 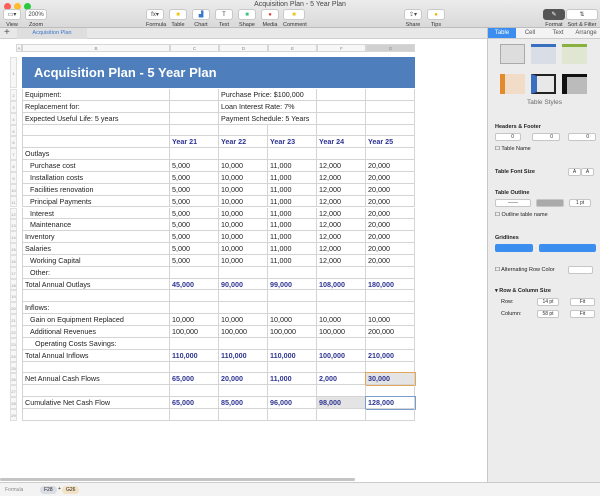 I want to click on footer-rows-stepper: 0, so click(x=582, y=137).